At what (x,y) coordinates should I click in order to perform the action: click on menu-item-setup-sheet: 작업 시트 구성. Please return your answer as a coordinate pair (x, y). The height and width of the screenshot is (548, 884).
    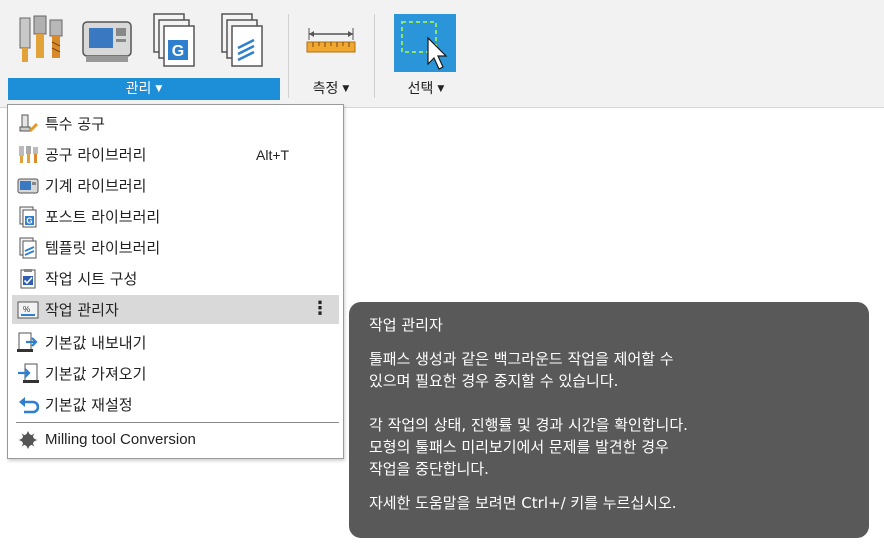
    Looking at the image, I should click on (175, 278).